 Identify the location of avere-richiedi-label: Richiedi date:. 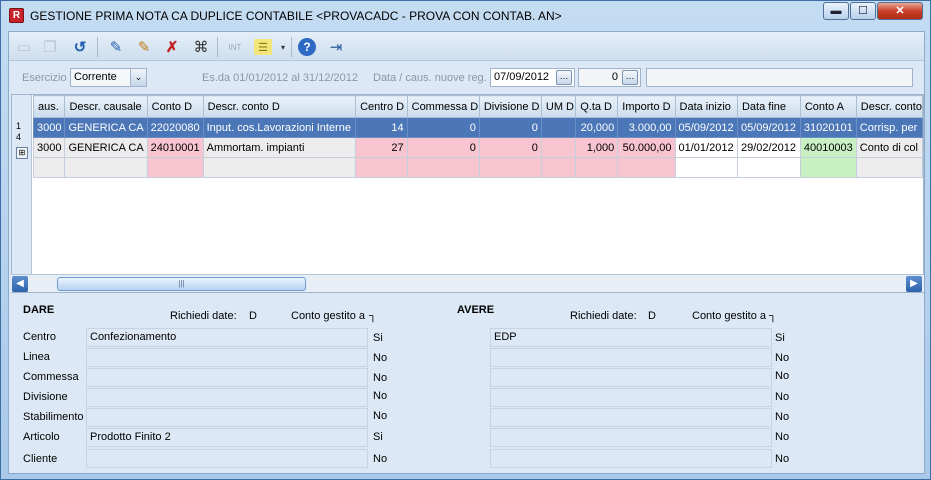
(603, 316).